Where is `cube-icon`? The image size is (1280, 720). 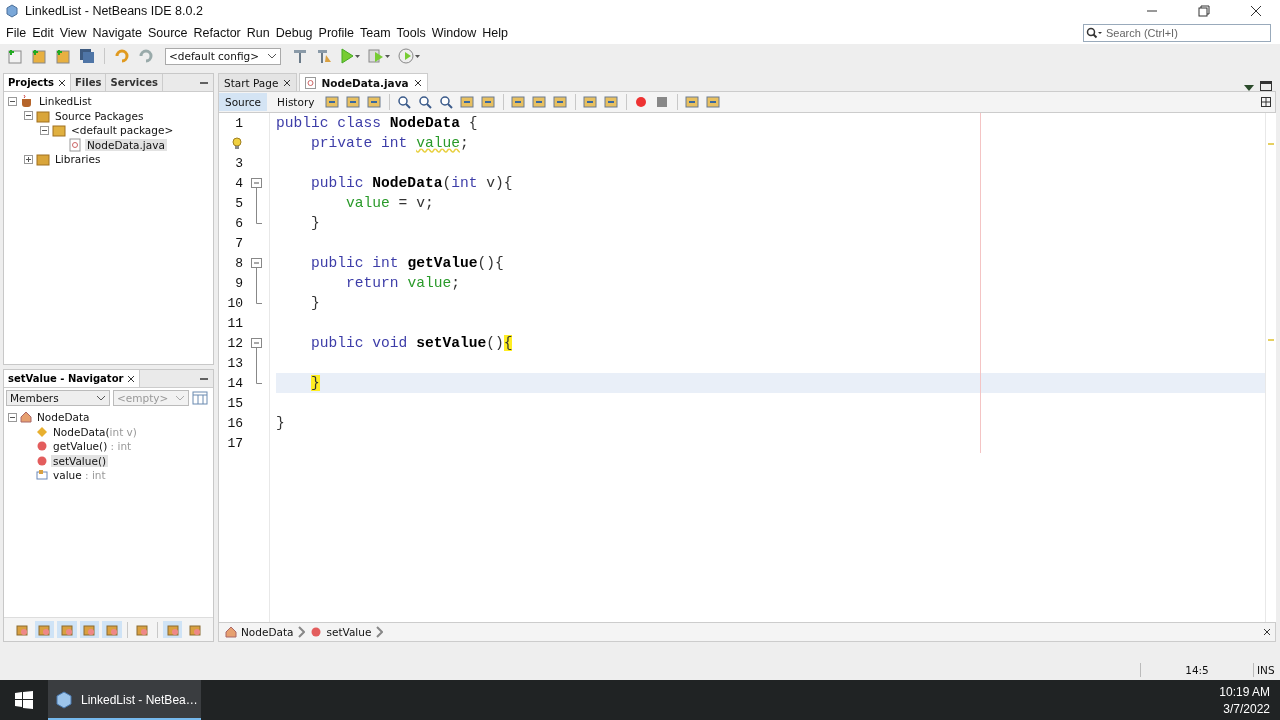
cube-icon is located at coordinates (64, 700).